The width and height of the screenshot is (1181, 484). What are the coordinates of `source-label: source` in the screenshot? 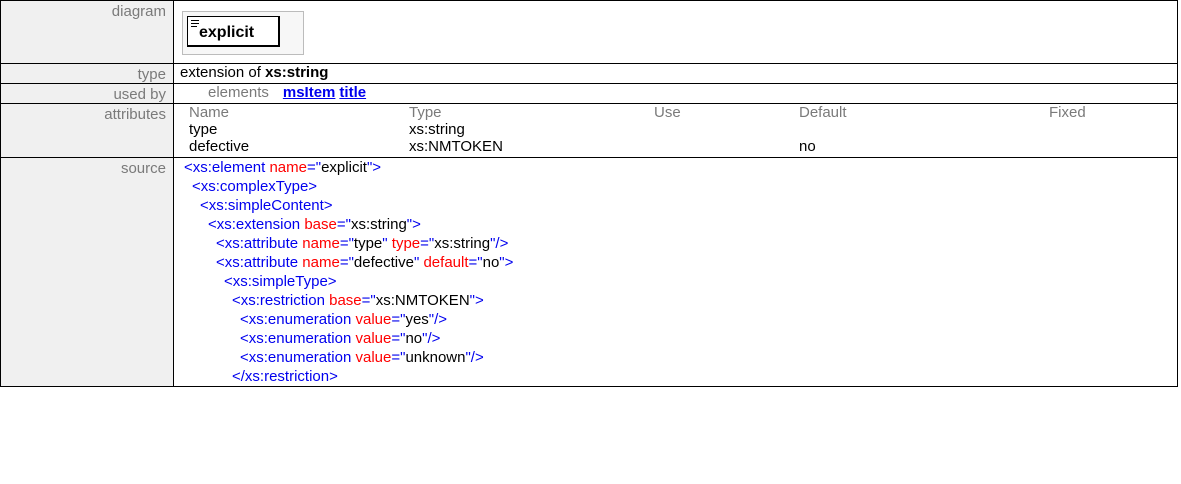 It's located at (87, 272).